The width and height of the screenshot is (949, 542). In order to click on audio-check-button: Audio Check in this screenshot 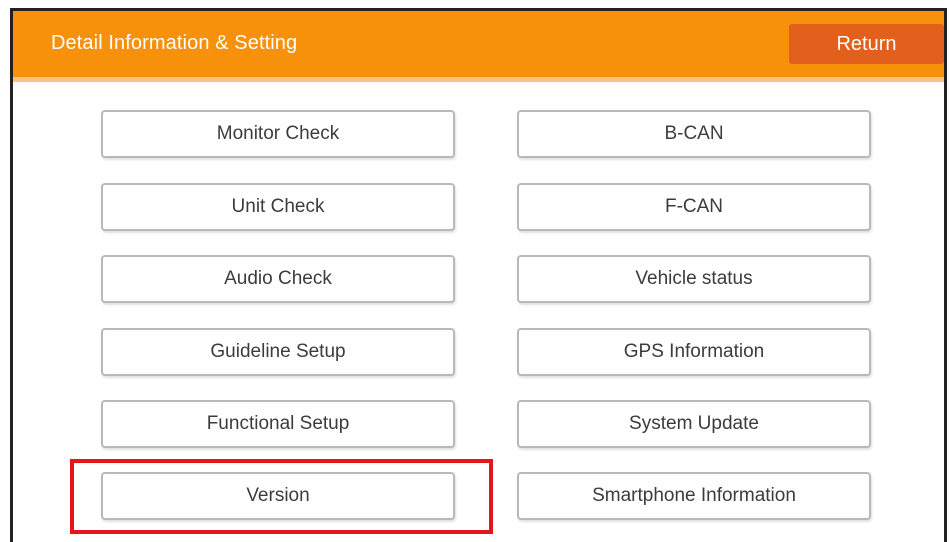, I will do `click(278, 279)`.